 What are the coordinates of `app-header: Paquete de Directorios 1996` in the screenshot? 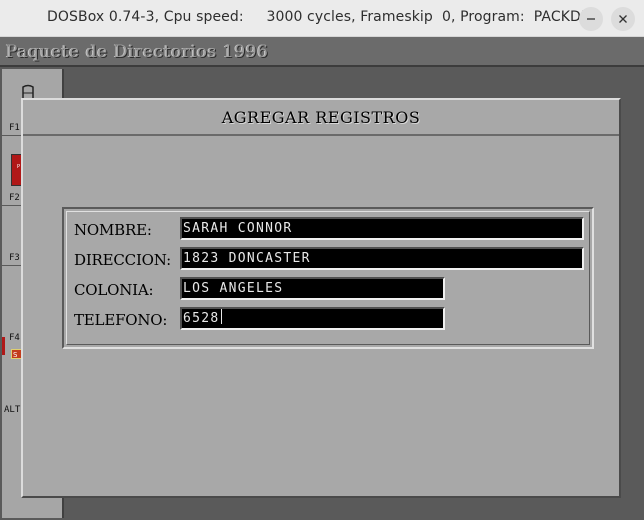 It's located at (322, 52).